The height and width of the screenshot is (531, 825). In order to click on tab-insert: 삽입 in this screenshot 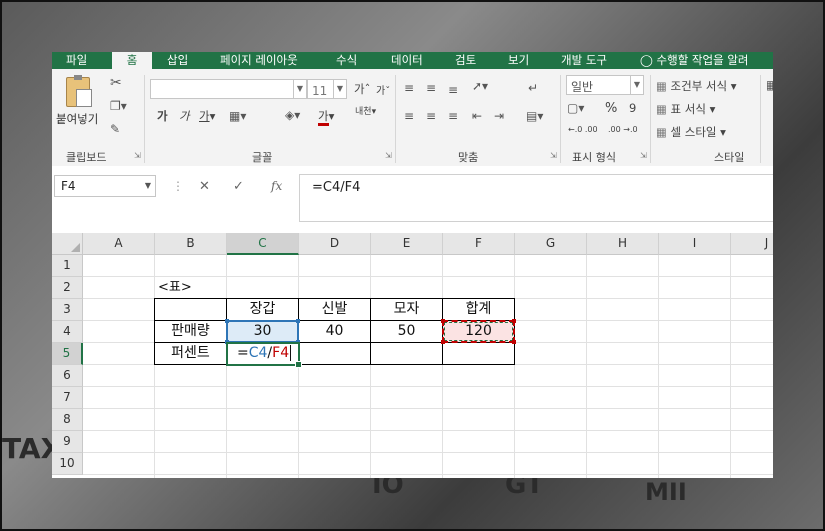, I will do `click(177, 60)`.